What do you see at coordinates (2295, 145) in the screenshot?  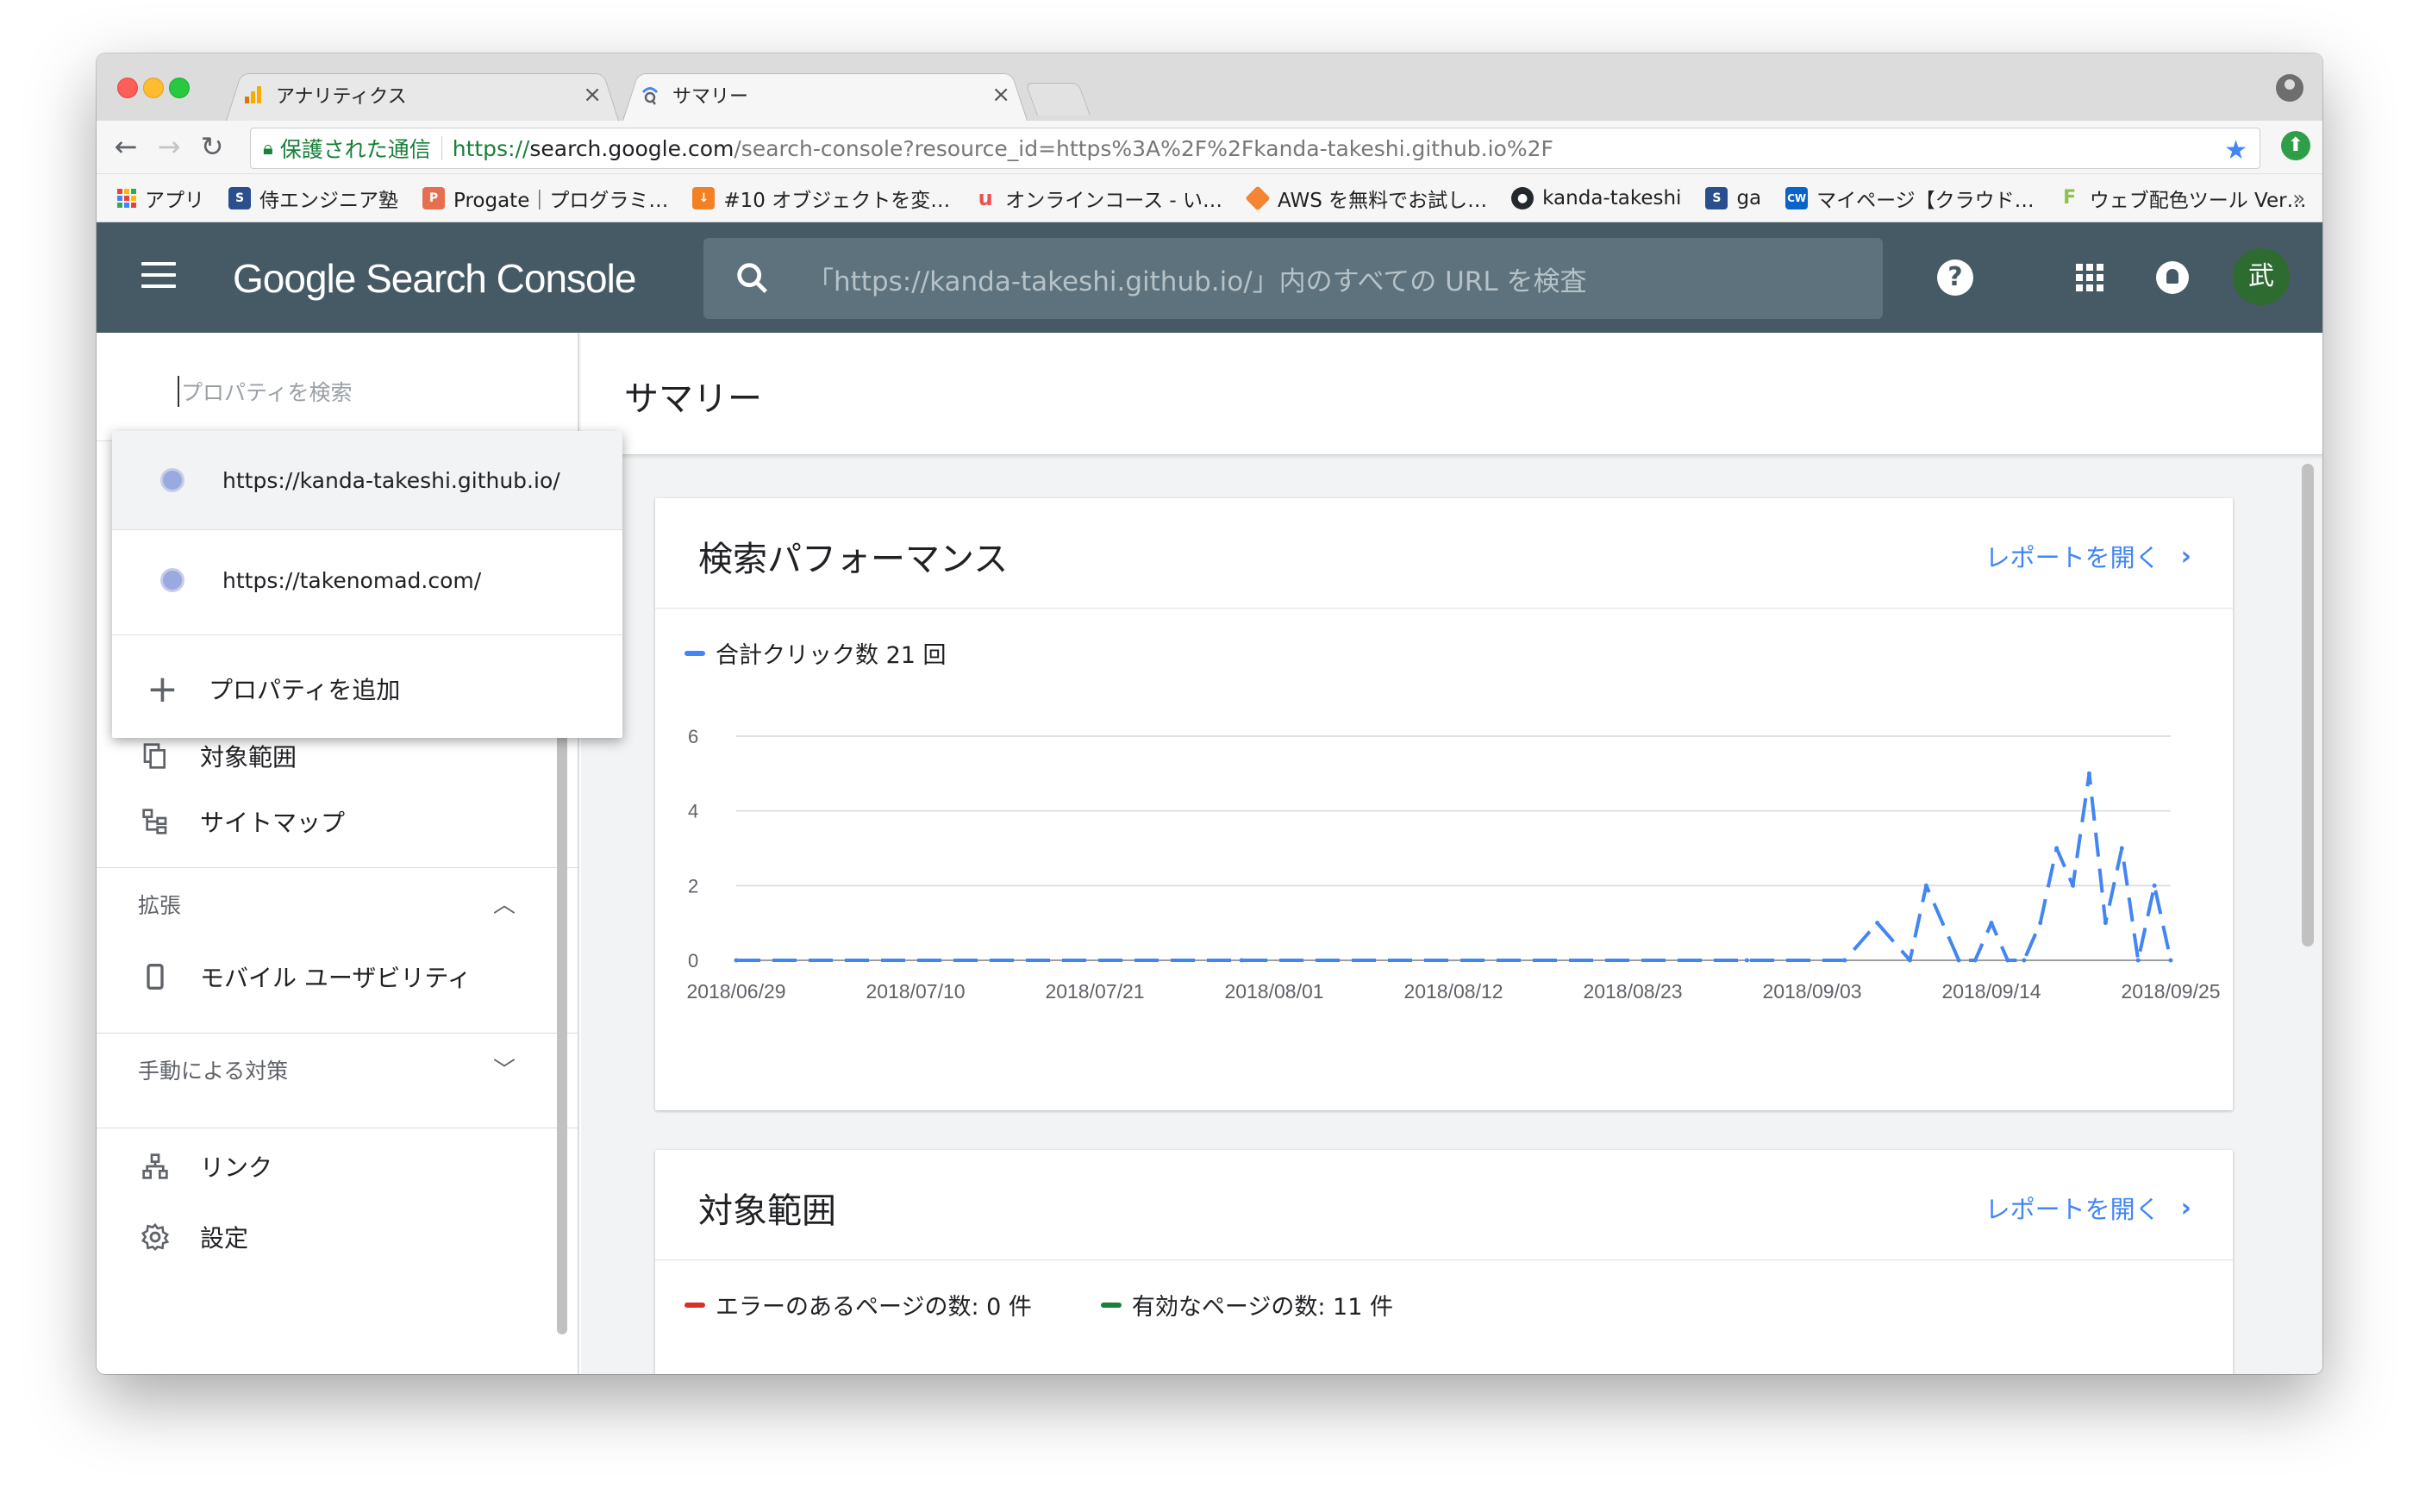 I see `extension-icon: ⬆` at bounding box center [2295, 145].